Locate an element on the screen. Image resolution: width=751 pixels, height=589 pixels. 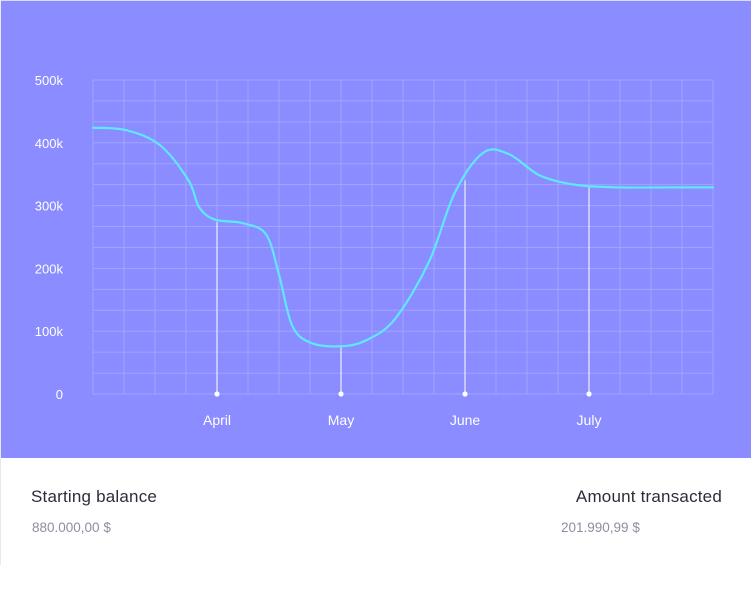
starting-balance-label: Starting balance is located at coordinates (94, 496).